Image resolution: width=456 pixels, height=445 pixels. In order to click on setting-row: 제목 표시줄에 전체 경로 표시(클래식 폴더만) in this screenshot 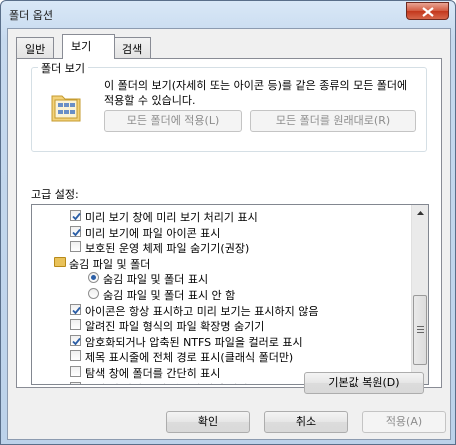, I will do `click(222, 356)`.